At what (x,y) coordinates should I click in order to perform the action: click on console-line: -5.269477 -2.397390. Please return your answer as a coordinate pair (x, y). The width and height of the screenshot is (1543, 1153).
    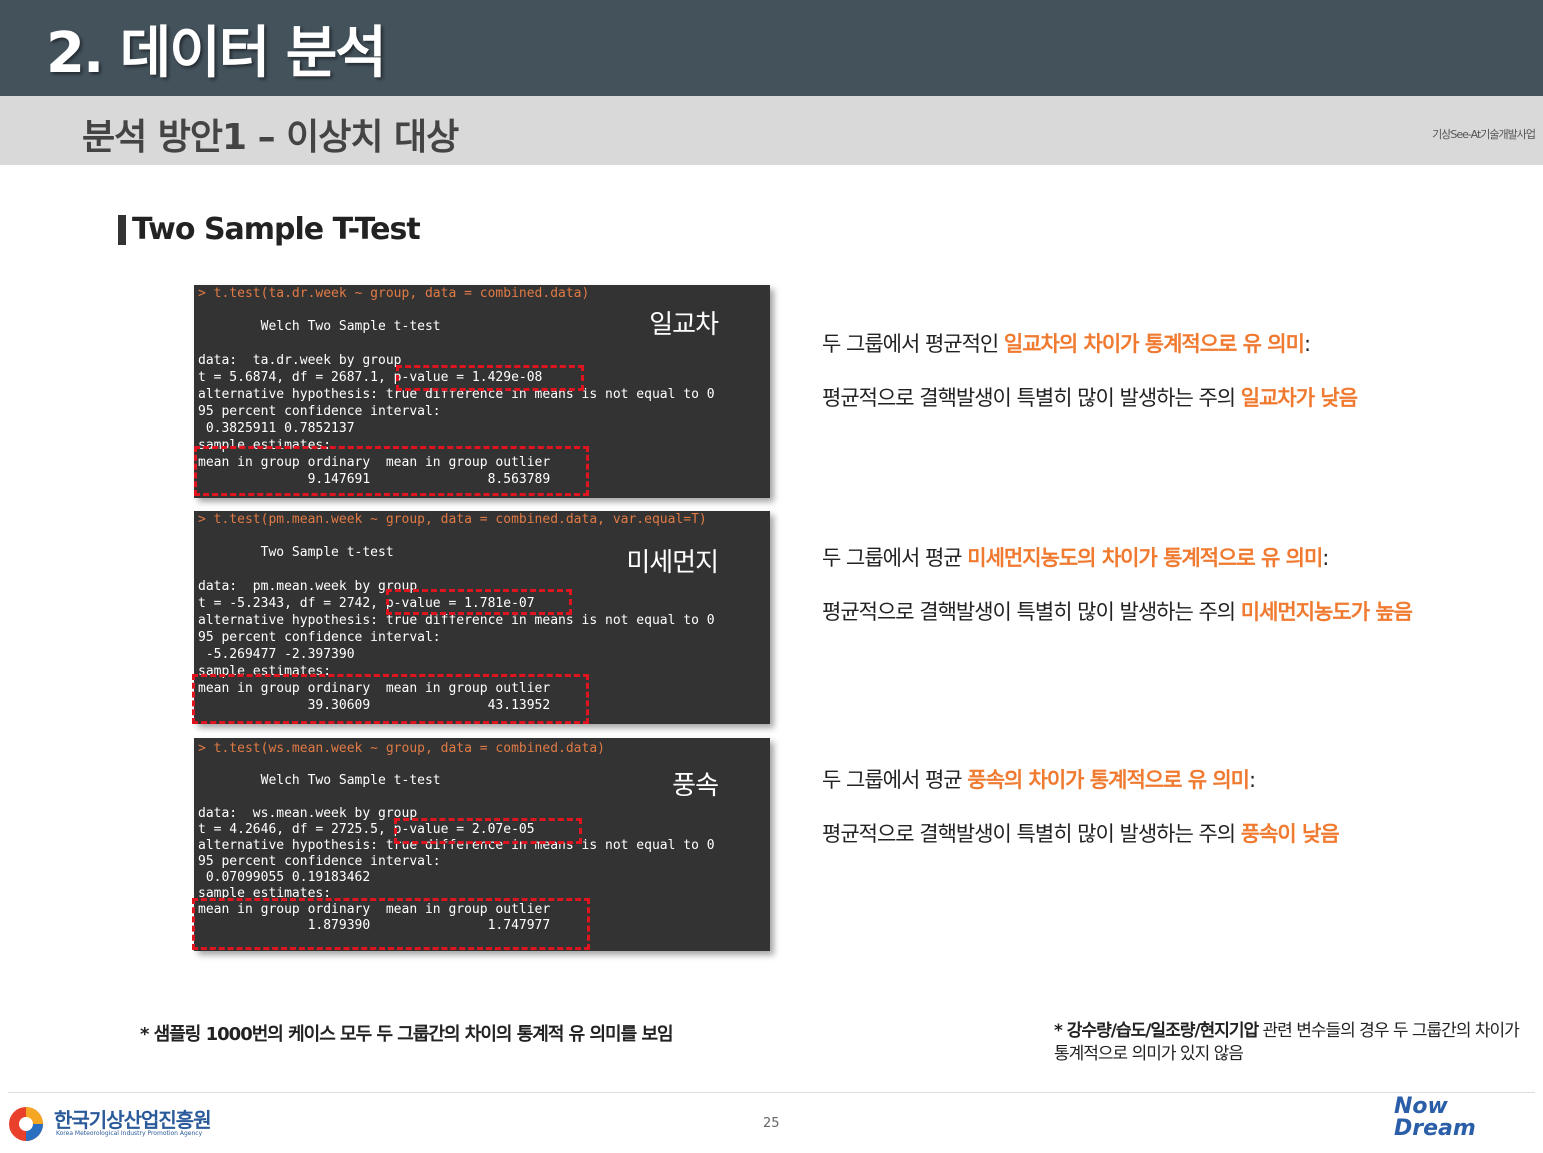
    Looking at the image, I should click on (276, 654).